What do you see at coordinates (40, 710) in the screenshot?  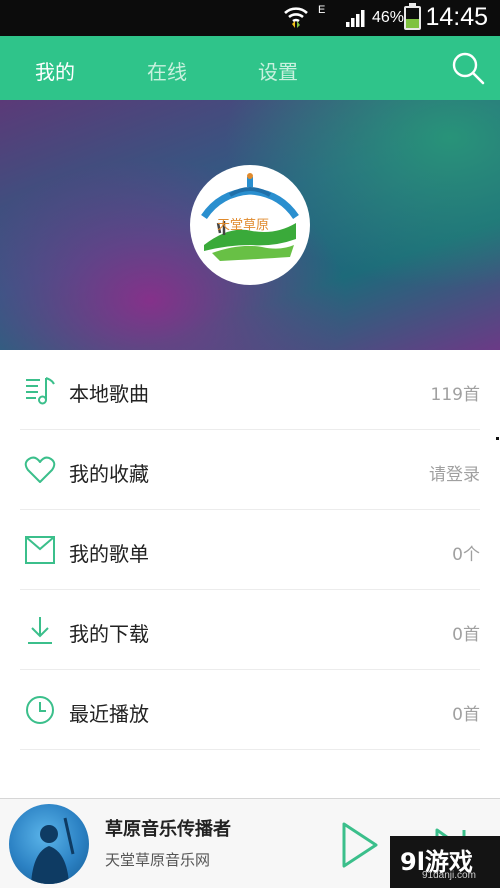 I see `clock-icon` at bounding box center [40, 710].